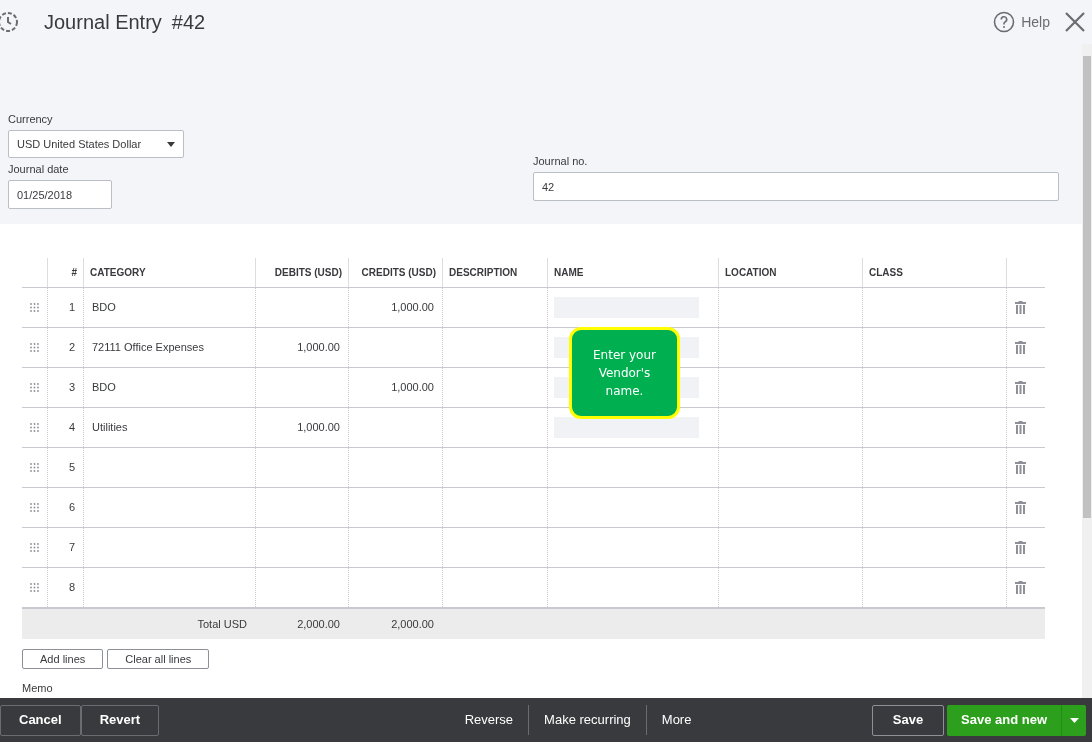 The height and width of the screenshot is (742, 1092). I want to click on help-icon, so click(1004, 22).